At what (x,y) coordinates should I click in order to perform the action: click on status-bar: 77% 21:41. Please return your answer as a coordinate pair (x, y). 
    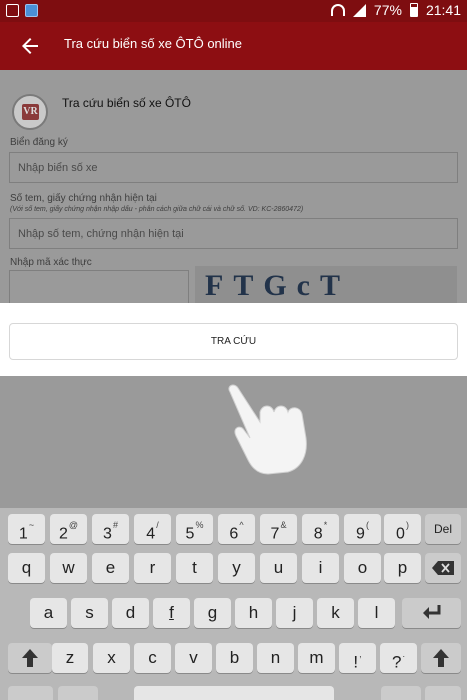
    Looking at the image, I should click on (233, 11).